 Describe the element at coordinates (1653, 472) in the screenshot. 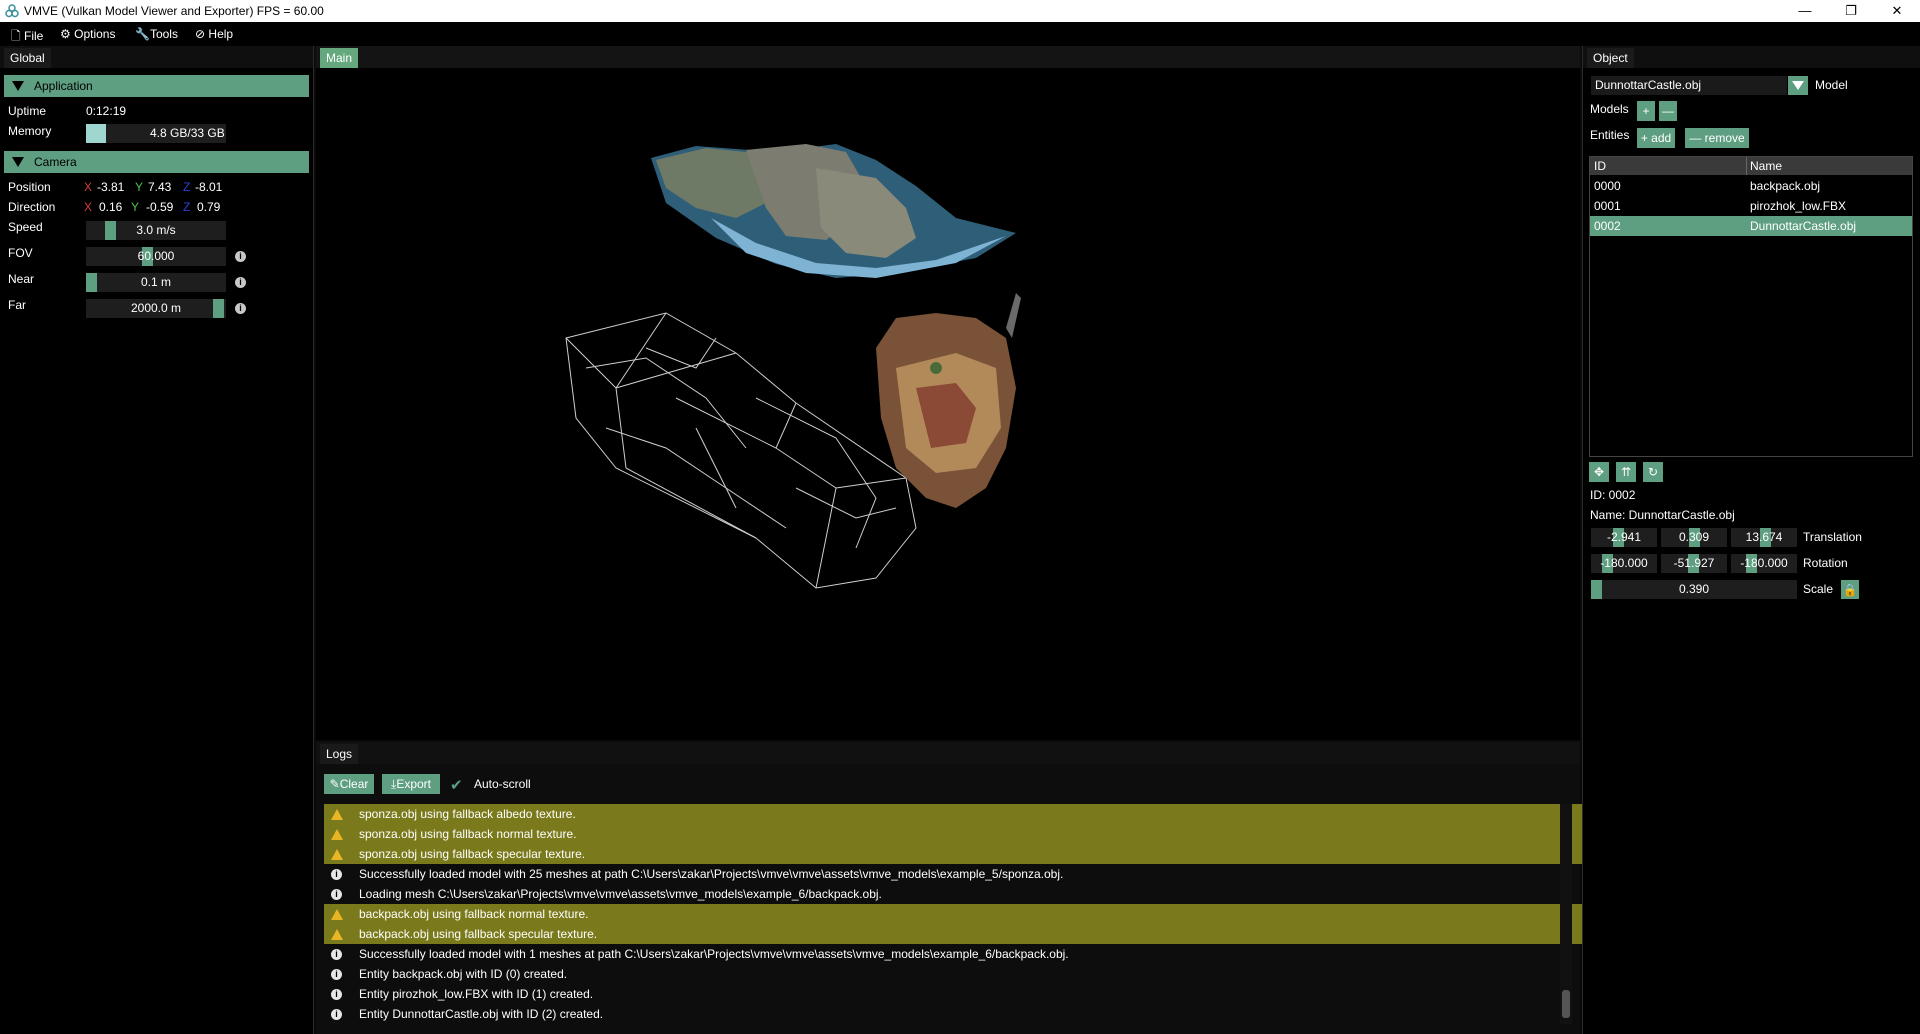

I see `scale-gizmo-button: ↻` at that location.